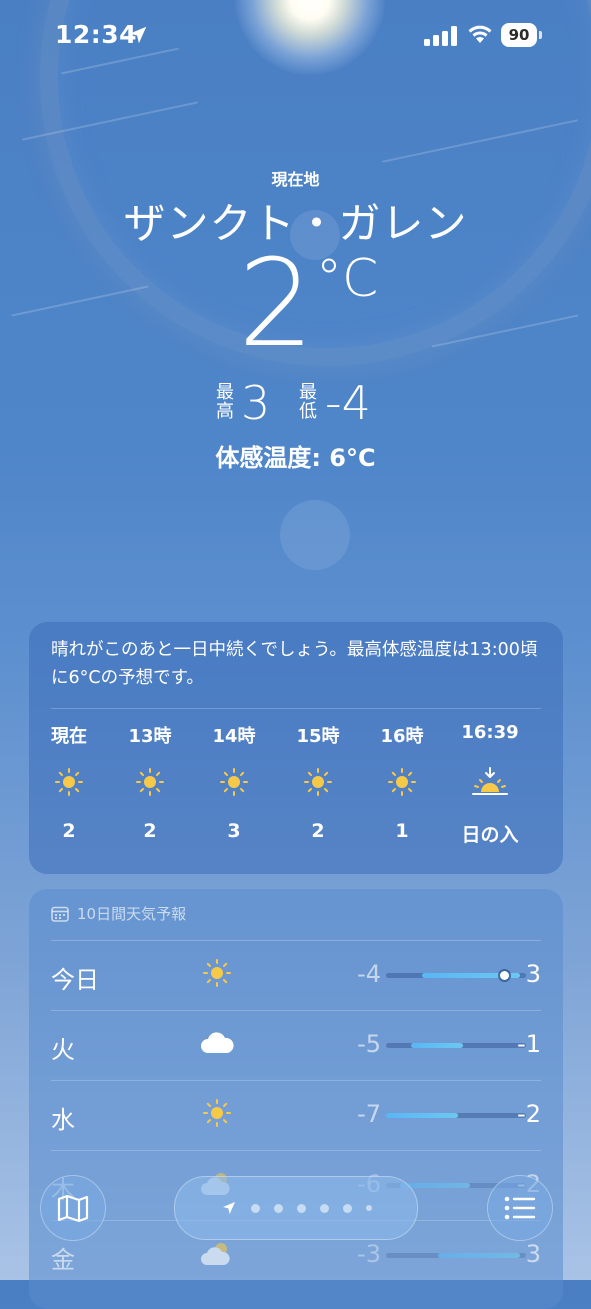  Describe the element at coordinates (63, 1120) in the screenshot. I see `day-name: 水` at that location.